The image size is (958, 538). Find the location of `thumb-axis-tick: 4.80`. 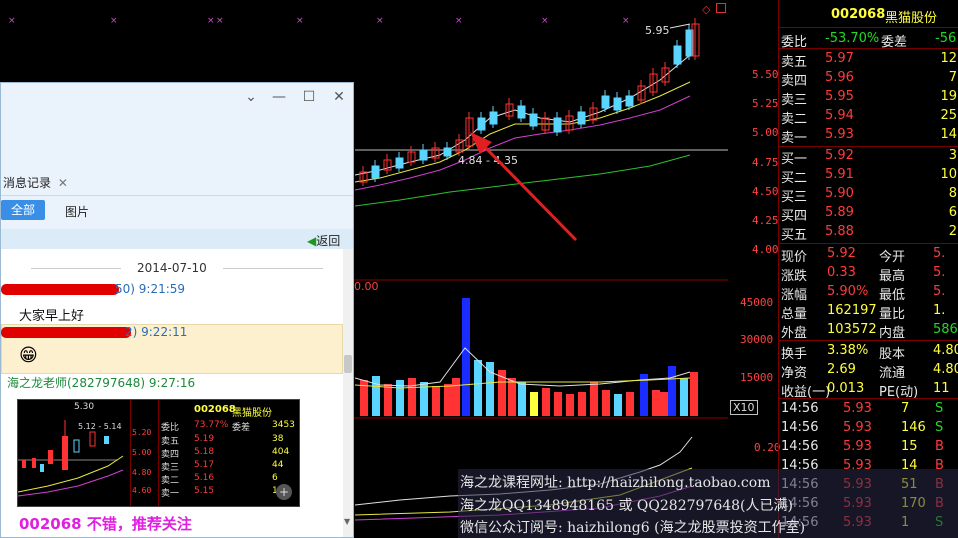

thumb-axis-tick: 4.80 is located at coordinates (142, 472).